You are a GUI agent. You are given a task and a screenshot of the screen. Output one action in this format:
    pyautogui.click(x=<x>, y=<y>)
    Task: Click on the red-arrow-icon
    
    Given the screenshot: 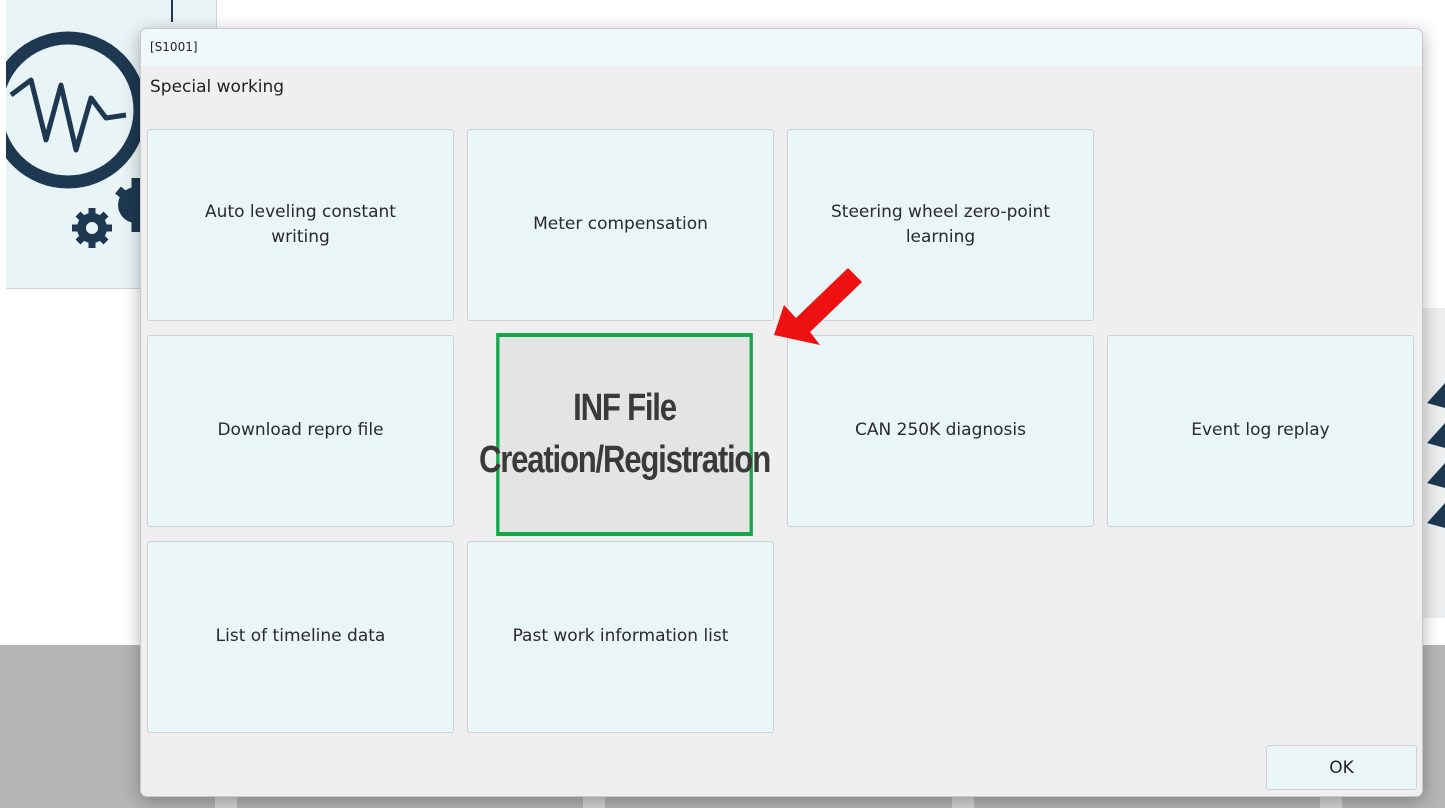 What is the action you would take?
    pyautogui.click(x=818, y=306)
    